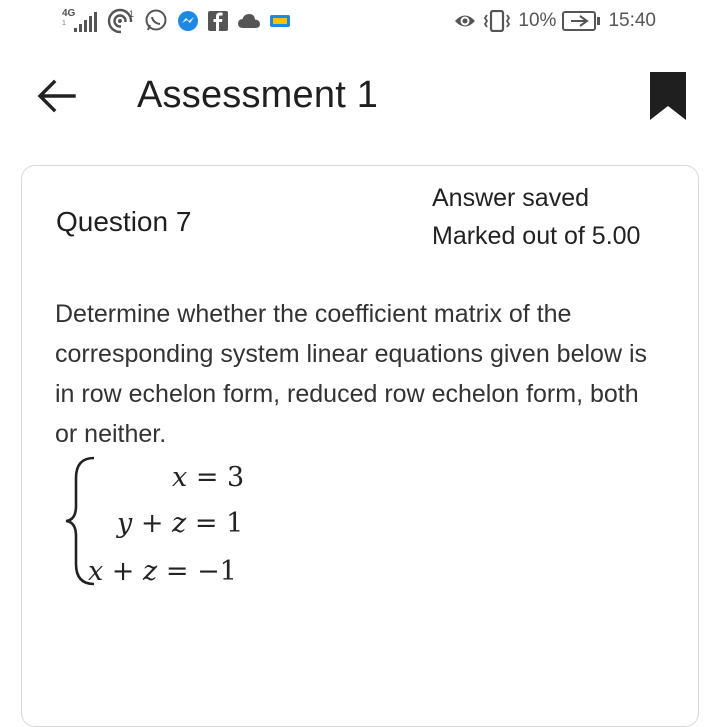 The image size is (720, 727). What do you see at coordinates (131, 14) in the screenshot?
I see `svg-text: 1` at bounding box center [131, 14].